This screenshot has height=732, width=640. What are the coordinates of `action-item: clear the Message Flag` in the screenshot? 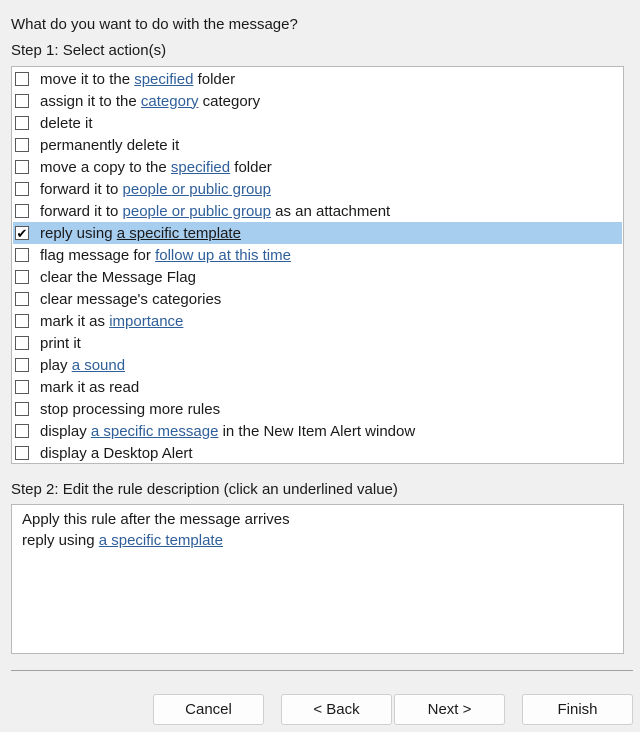 It's located at (317, 277).